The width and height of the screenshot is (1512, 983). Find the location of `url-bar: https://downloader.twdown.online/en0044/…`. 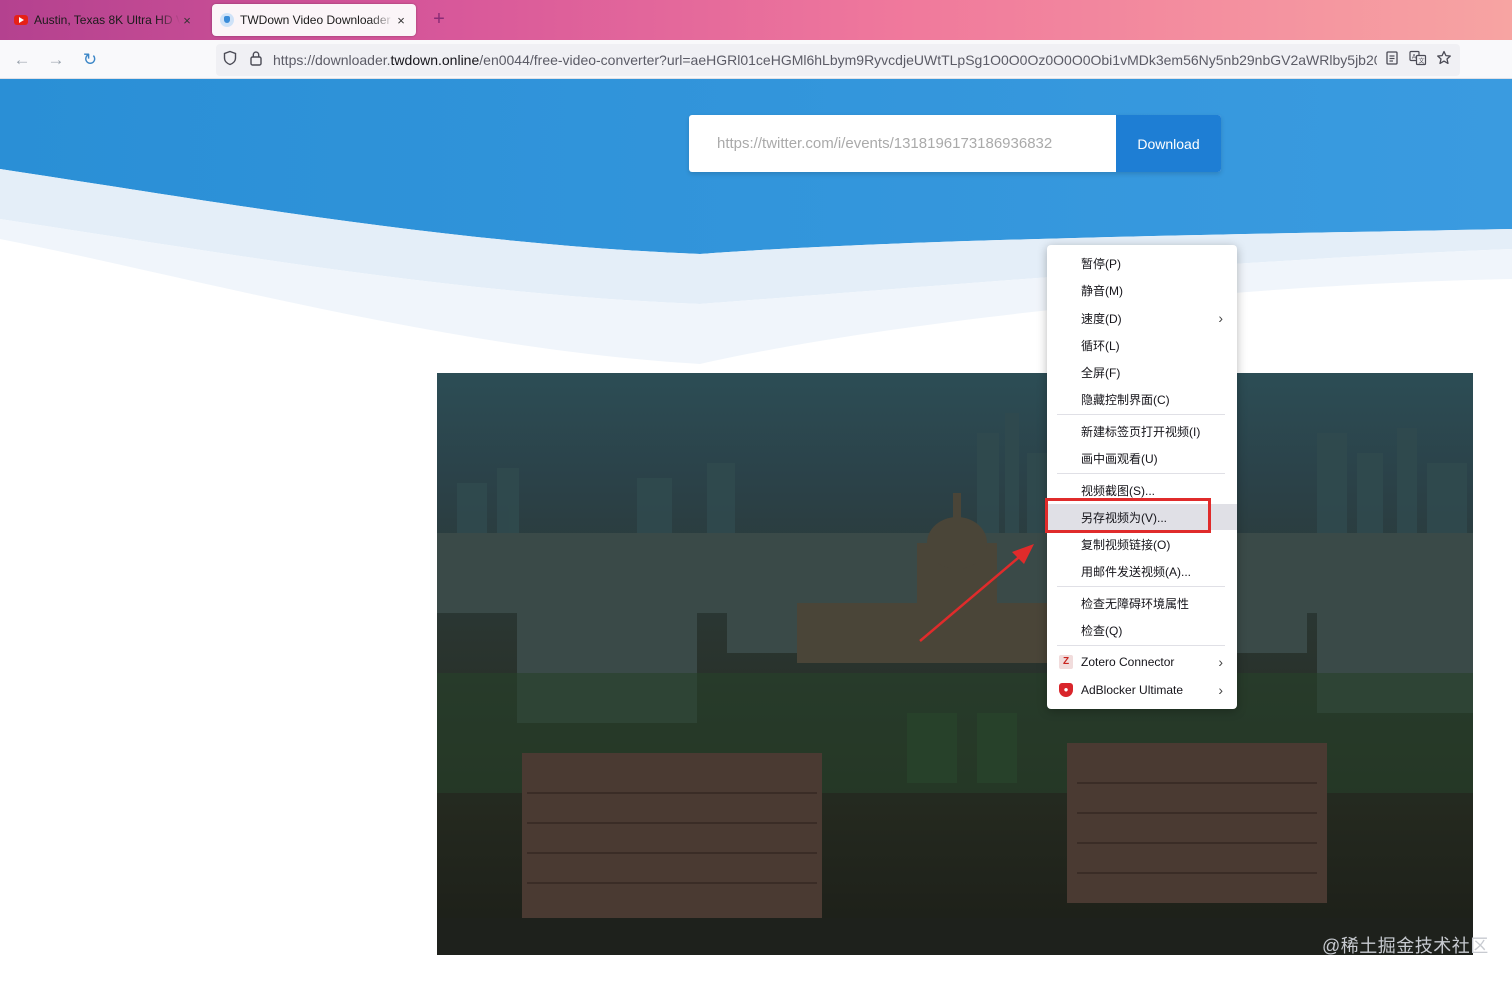

url-bar: https://downloader.twdown.online/en0044/… is located at coordinates (838, 60).